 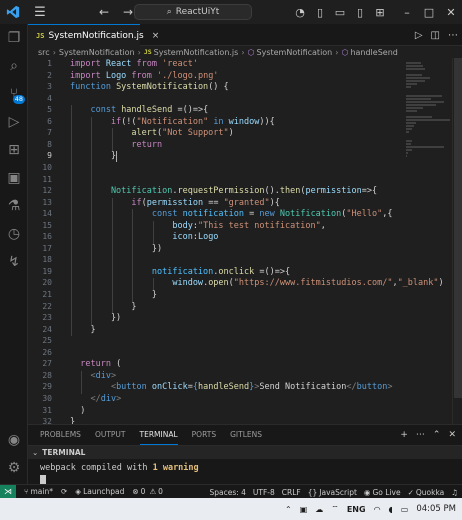 What do you see at coordinates (147, 491) in the screenshot?
I see `problems-indicator: ⊗ 0 ⚠ 0` at bounding box center [147, 491].